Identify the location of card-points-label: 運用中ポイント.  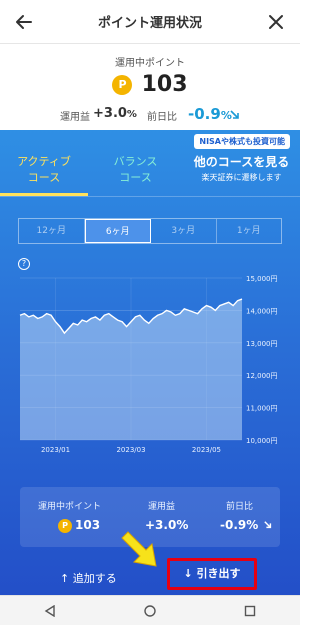
(70, 507).